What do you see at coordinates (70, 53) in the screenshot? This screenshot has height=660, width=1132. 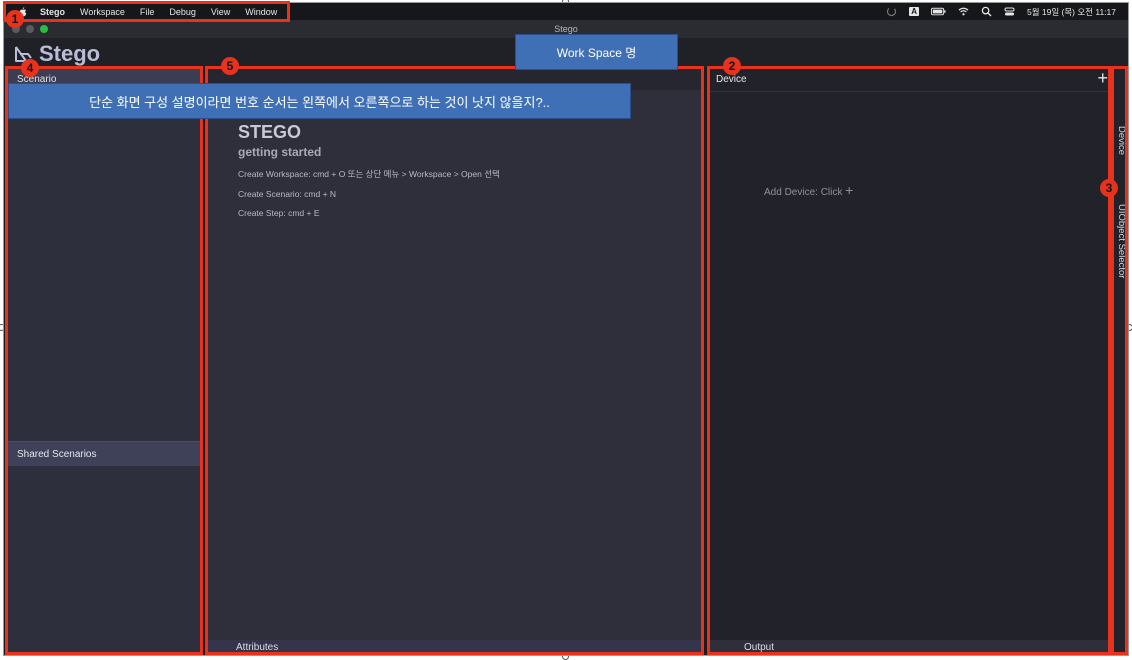 I see `logo-text: Stego` at bounding box center [70, 53].